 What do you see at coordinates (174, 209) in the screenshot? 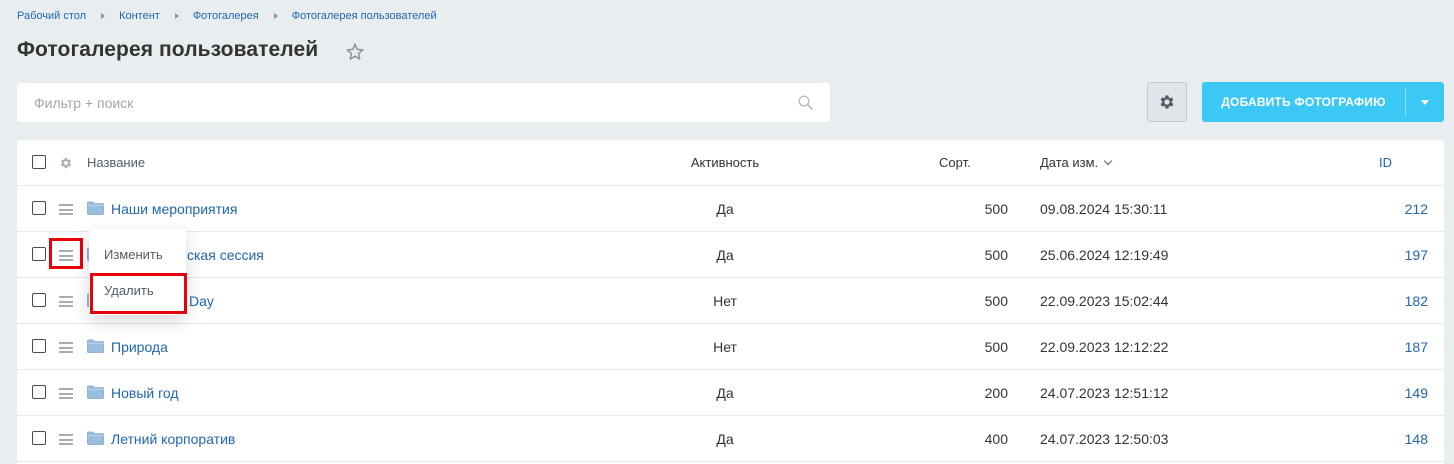
I see `row-name-link: Наши мероприятия` at bounding box center [174, 209].